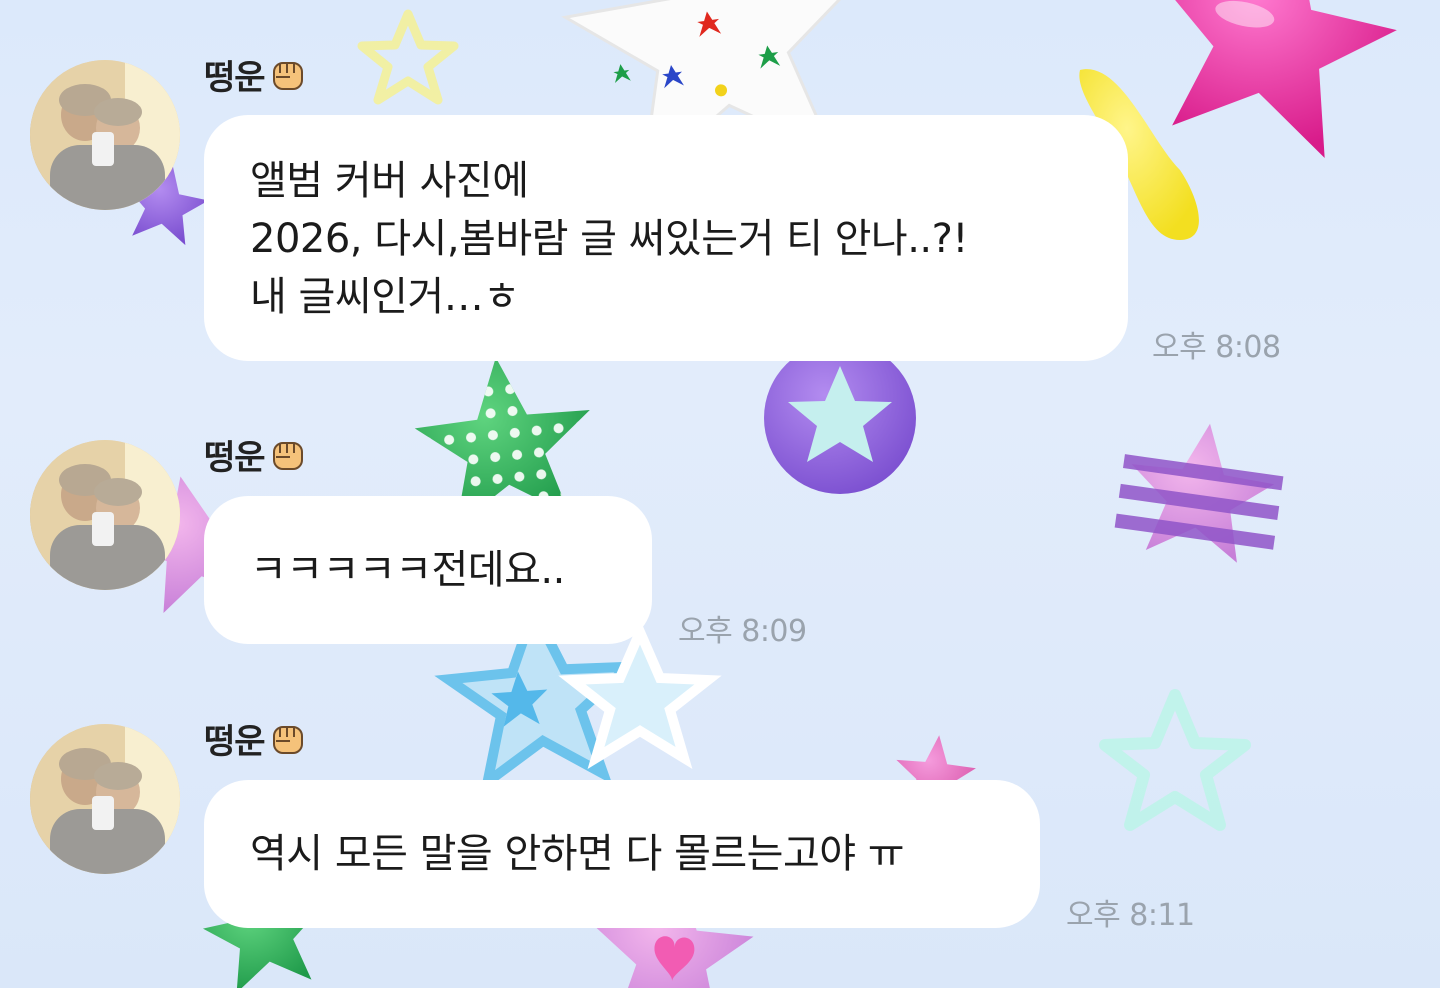 The width and height of the screenshot is (1440, 988). What do you see at coordinates (609, 239) in the screenshot?
I see `message-text-line: 2026, 다시,봄바람 글 써있는거 티 안나..?!` at bounding box center [609, 239].